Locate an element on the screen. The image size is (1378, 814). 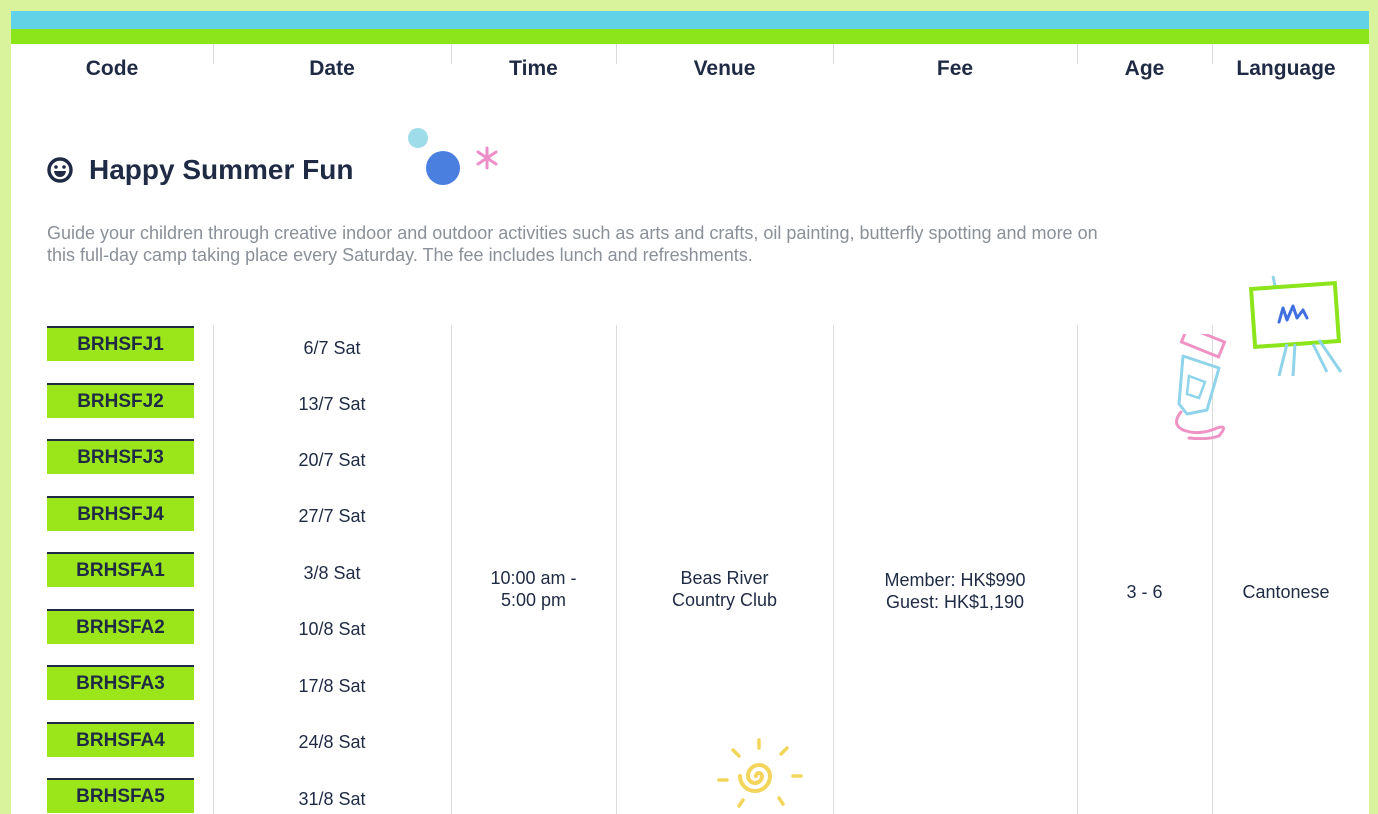
session-code-badge: BRHSFA4 is located at coordinates (120, 739).